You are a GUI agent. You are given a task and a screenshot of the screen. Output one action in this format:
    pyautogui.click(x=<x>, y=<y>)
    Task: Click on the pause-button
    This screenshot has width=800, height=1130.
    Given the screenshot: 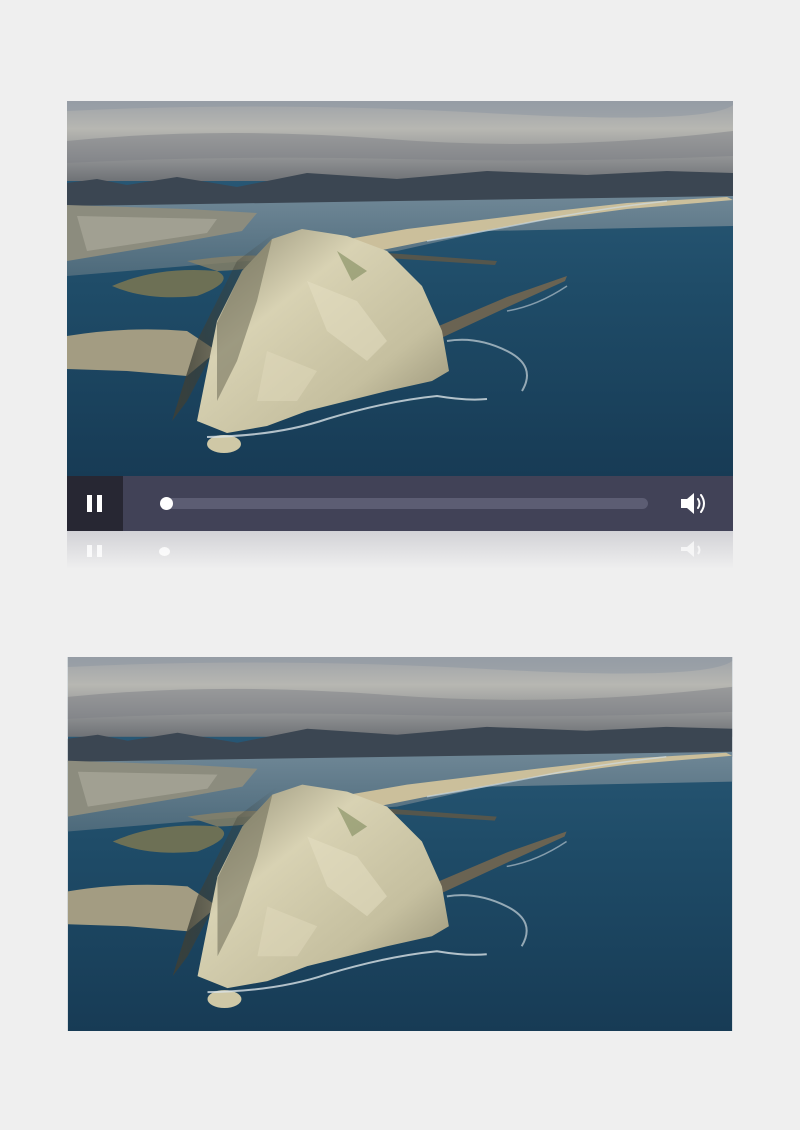 What is the action you would take?
    pyautogui.click(x=95, y=503)
    